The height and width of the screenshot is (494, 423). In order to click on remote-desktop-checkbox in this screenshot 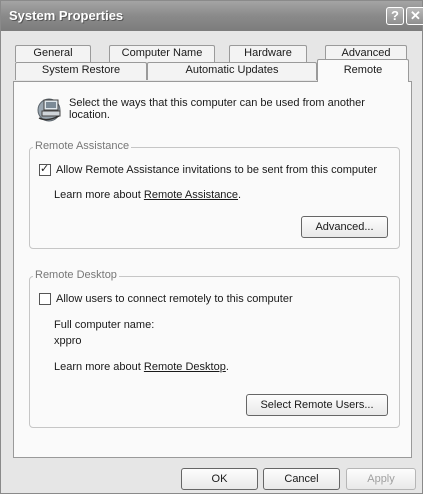, I will do `click(45, 299)`.